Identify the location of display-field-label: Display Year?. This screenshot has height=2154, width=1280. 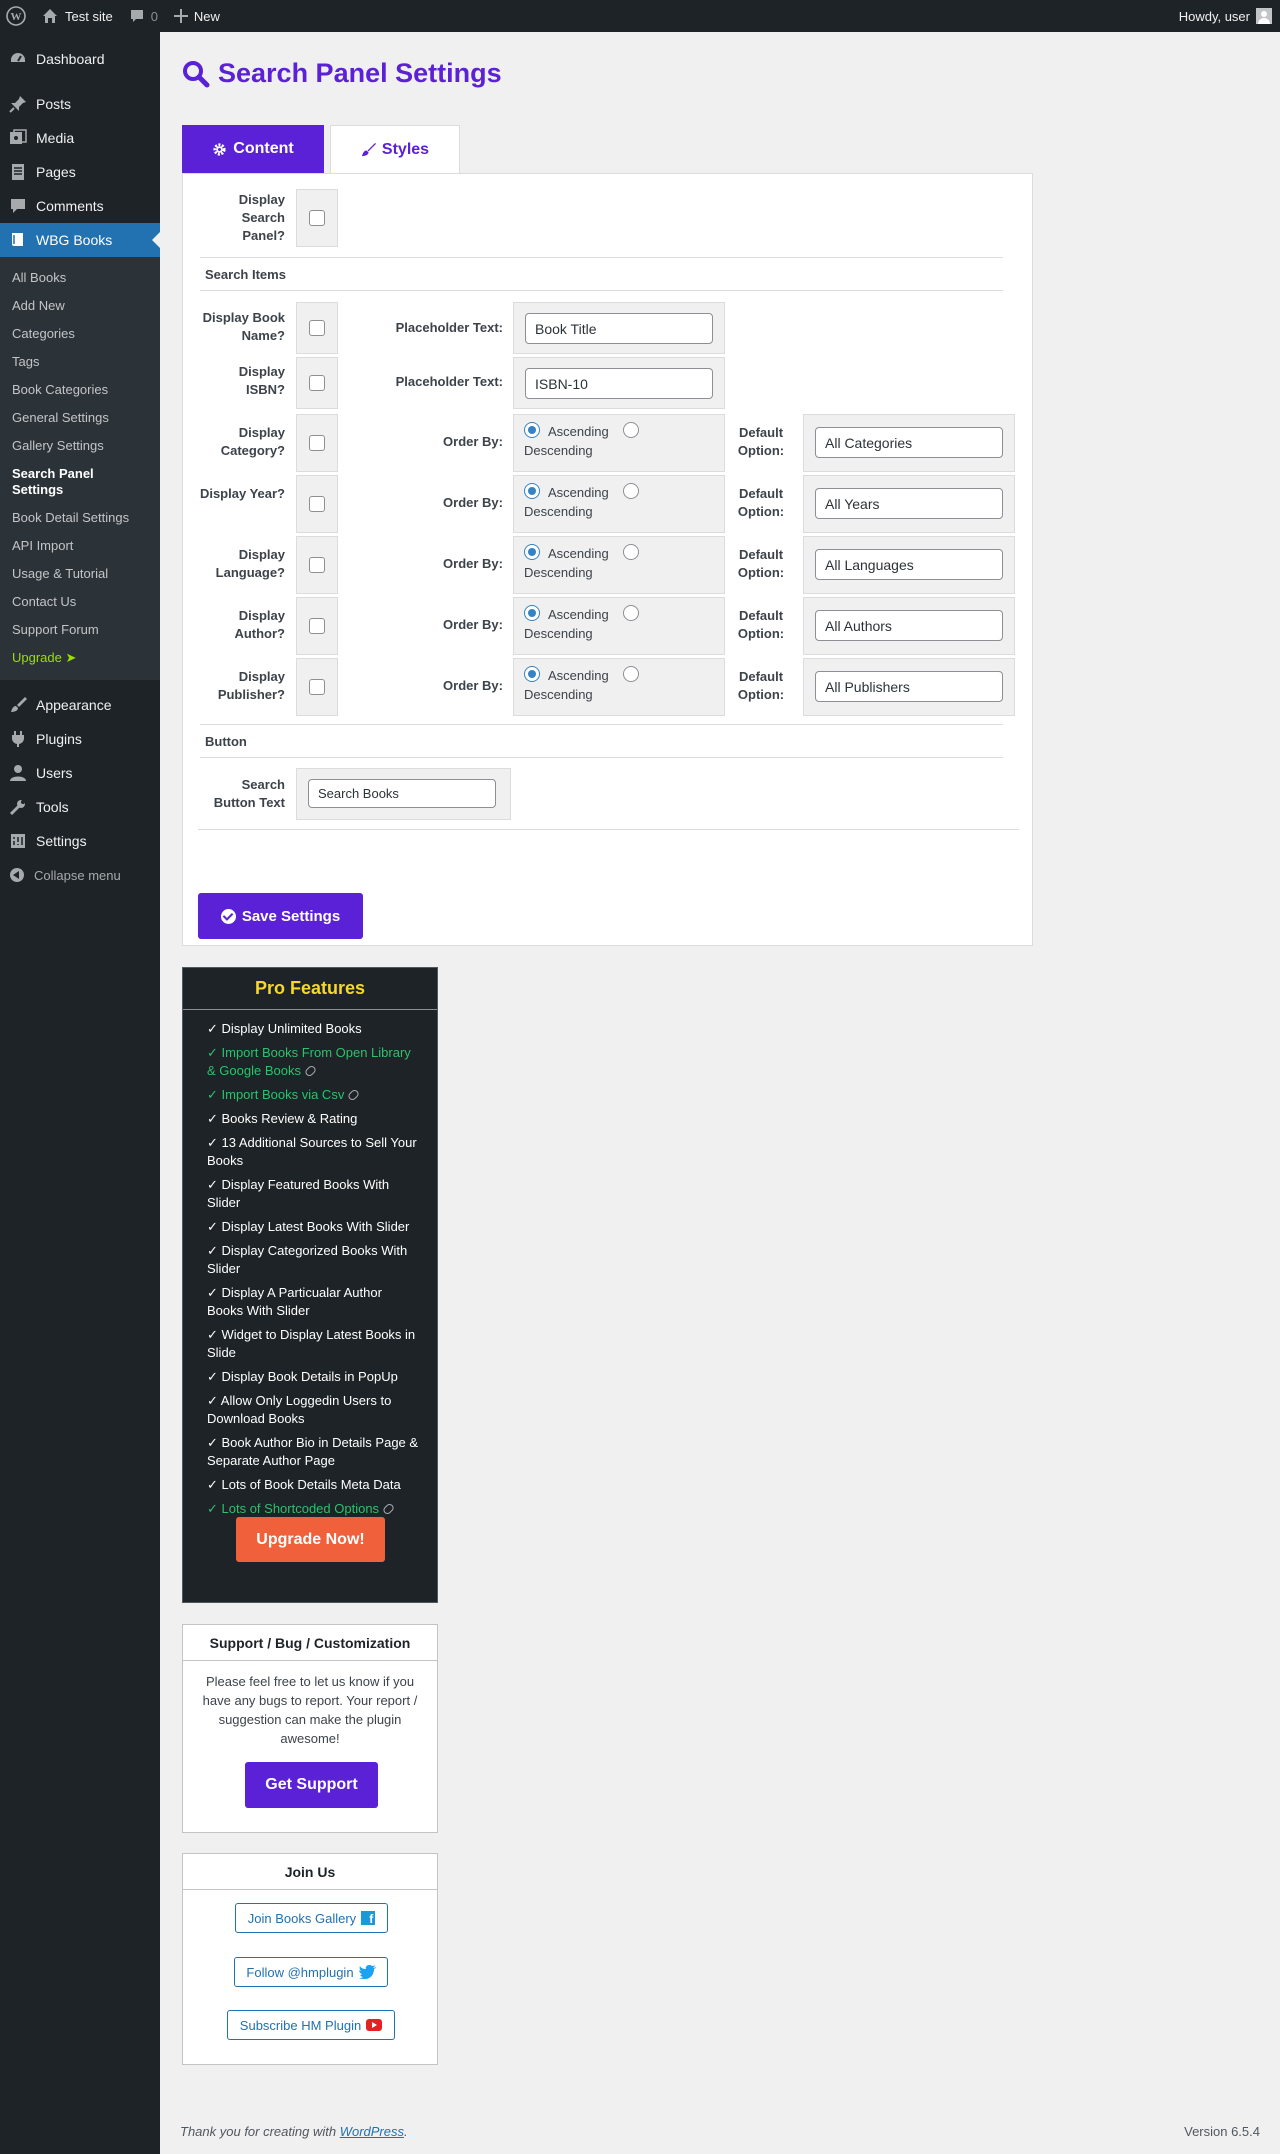
(242, 493).